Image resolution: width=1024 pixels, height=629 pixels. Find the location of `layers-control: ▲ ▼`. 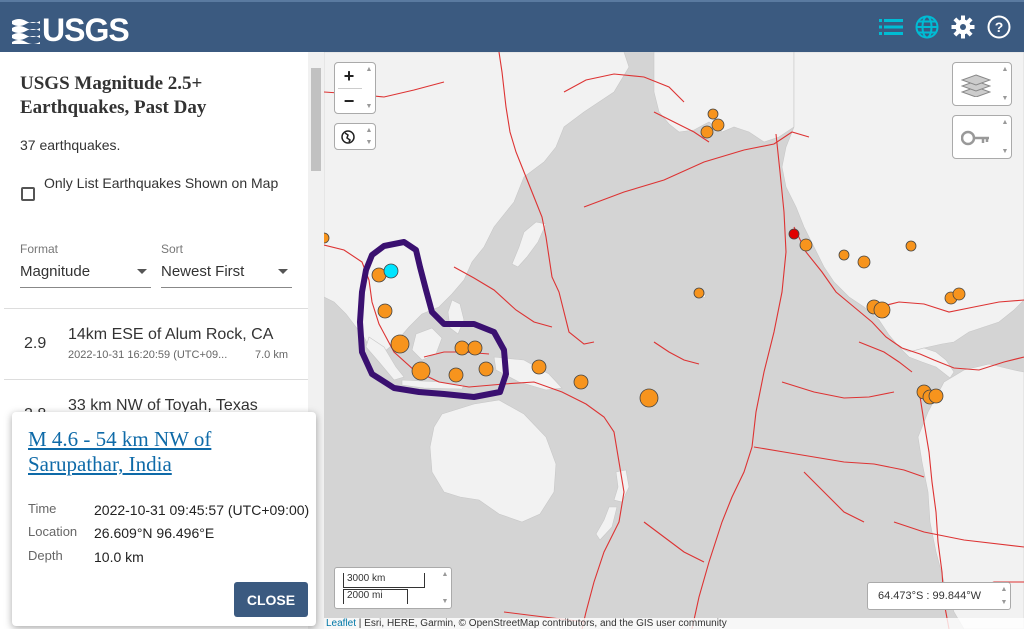

layers-control: ▲ ▼ is located at coordinates (982, 84).